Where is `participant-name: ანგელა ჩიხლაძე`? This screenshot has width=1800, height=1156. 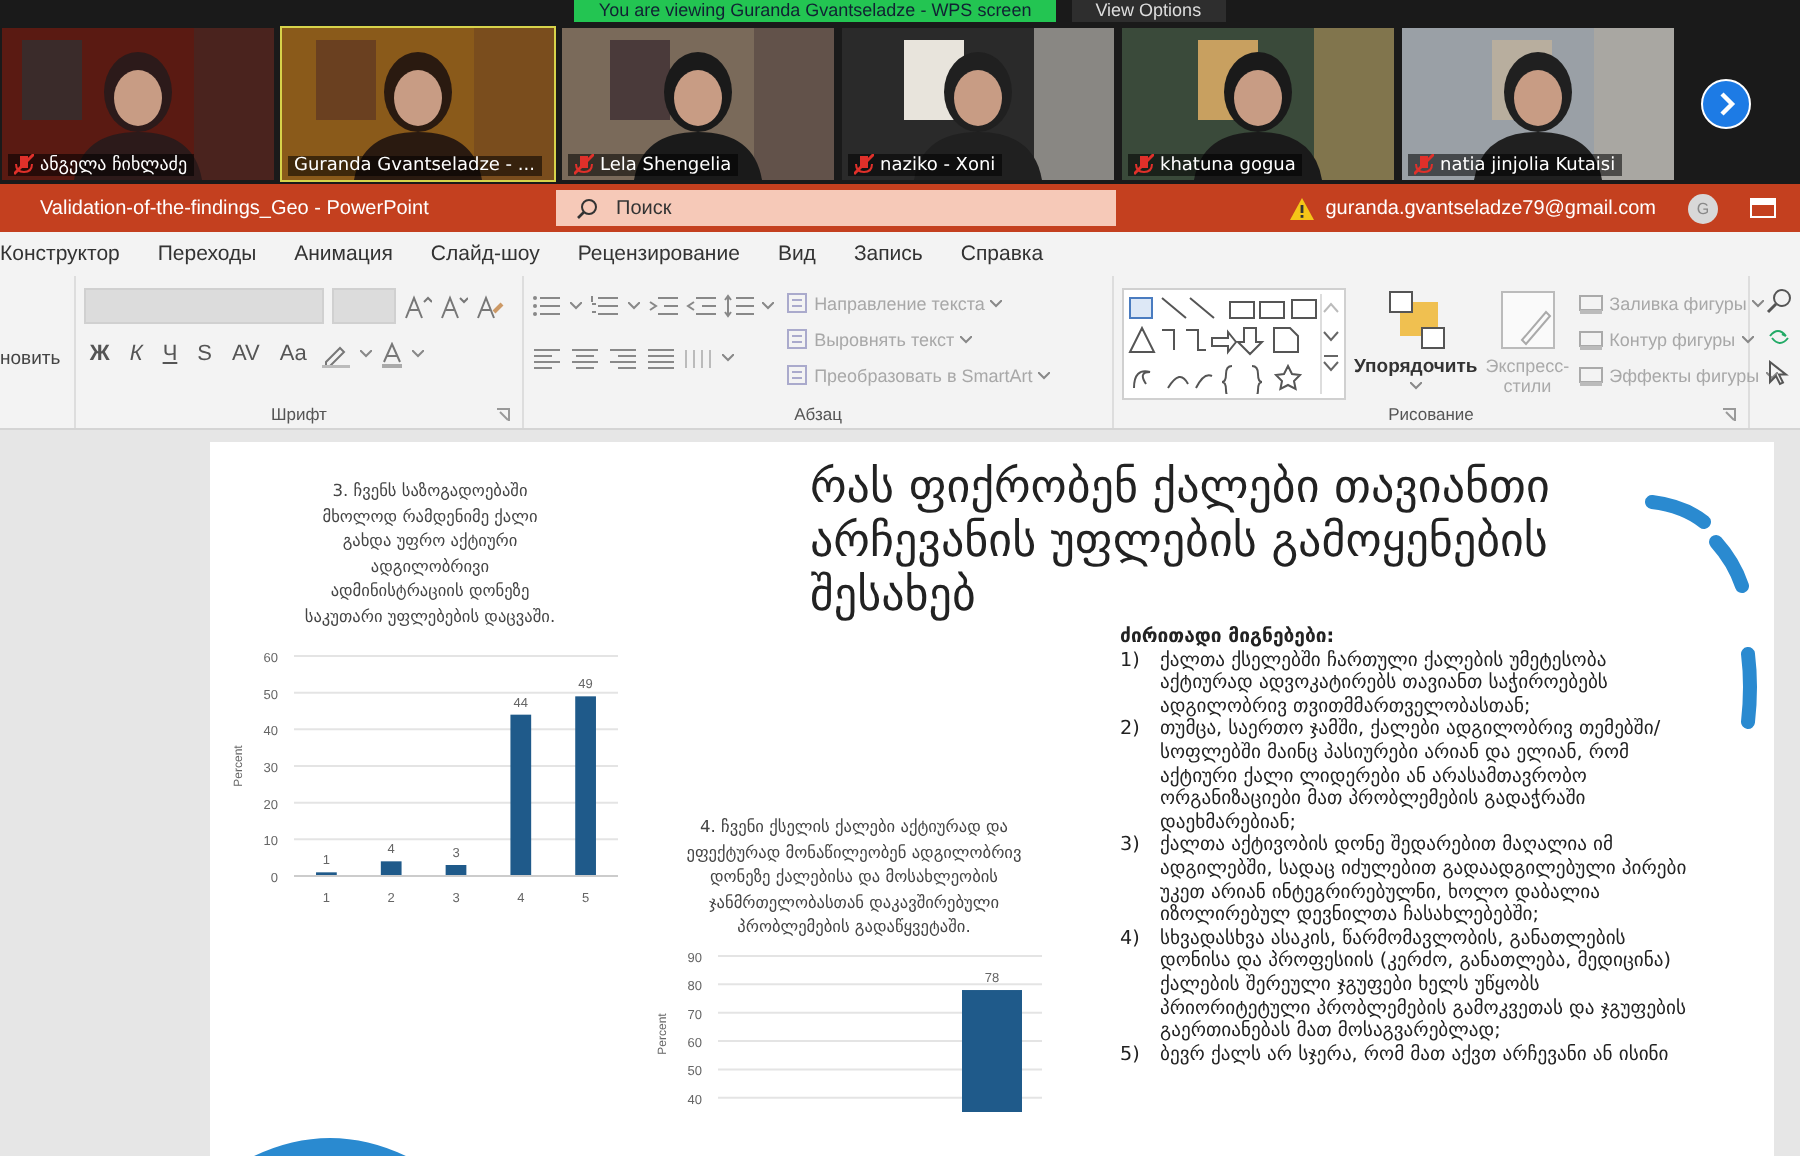 participant-name: ანგელა ჩიხლაძე is located at coordinates (114, 165).